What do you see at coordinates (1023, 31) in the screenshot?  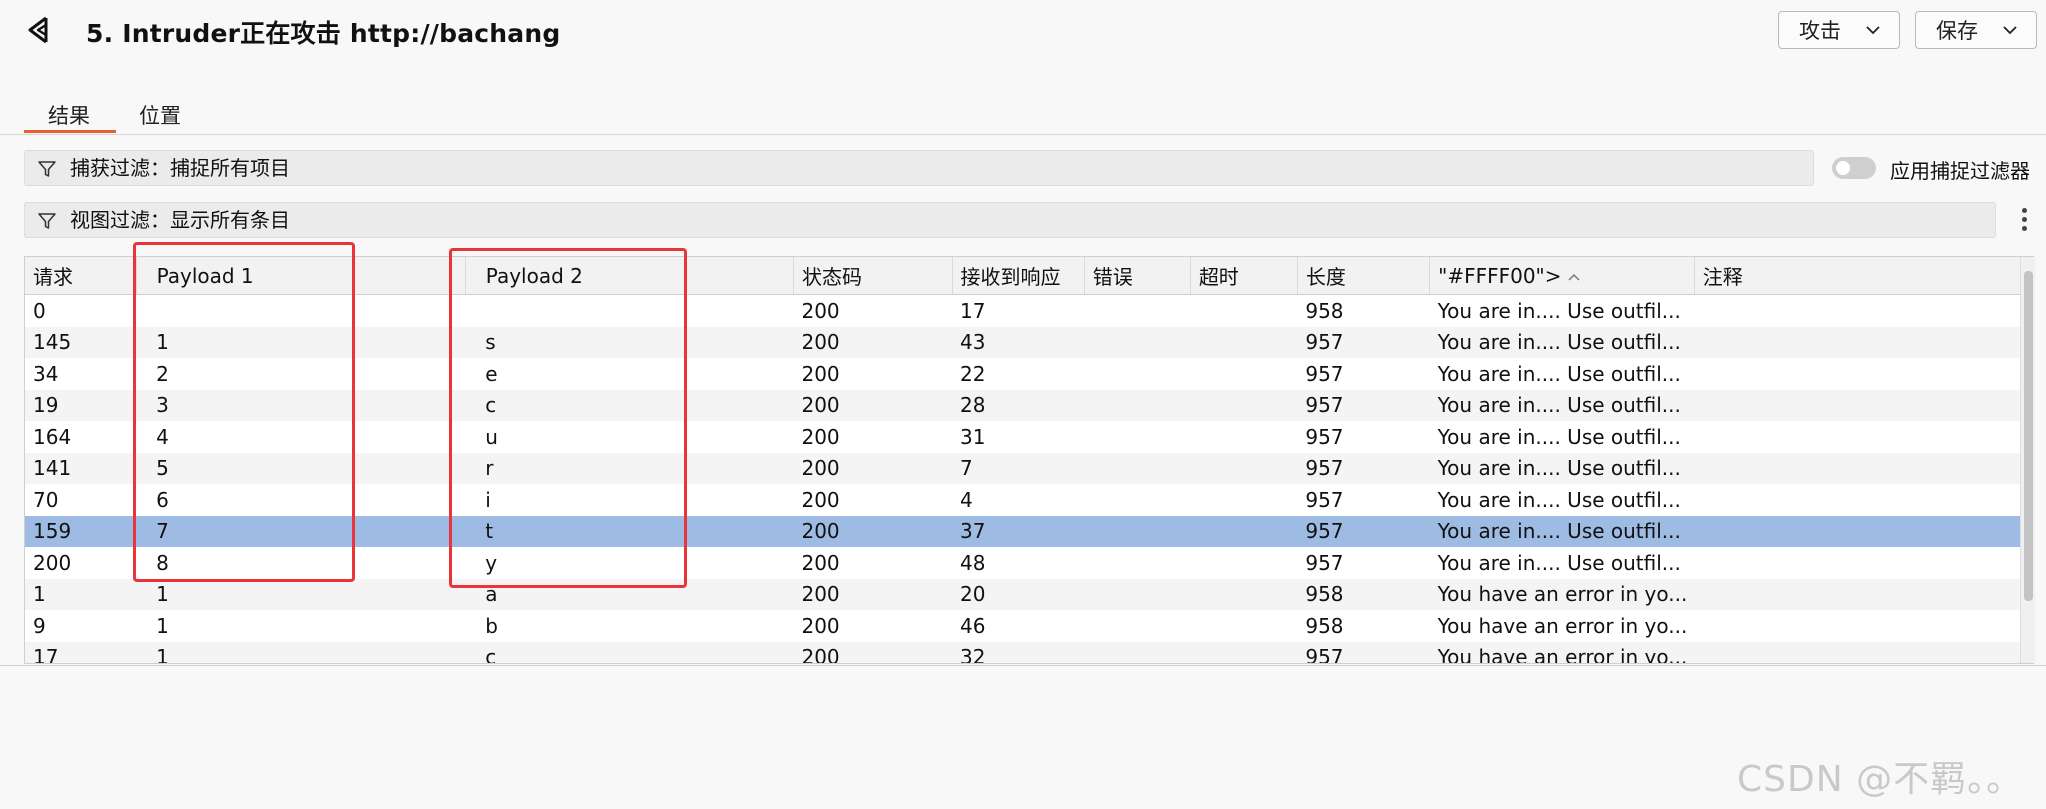 I see `title-bar: 5. Intruder正在攻击 http://bachang 攻击 保存` at bounding box center [1023, 31].